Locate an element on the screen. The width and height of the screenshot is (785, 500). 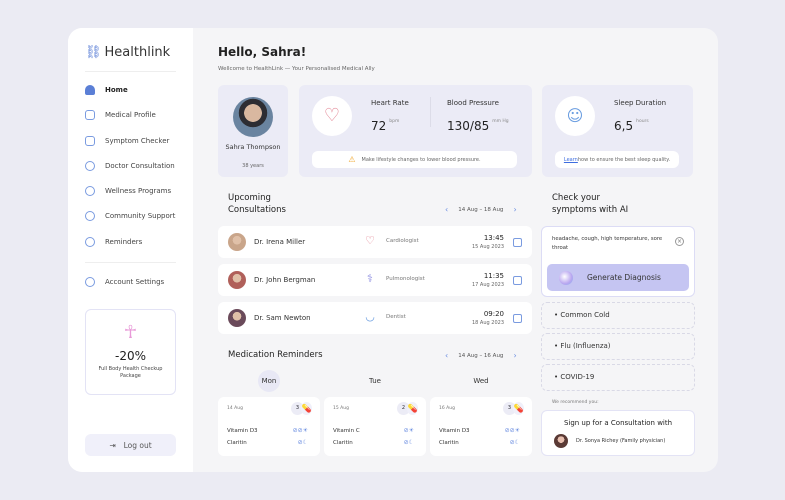
body-icon: ☥ is located at coordinates (130, 332).